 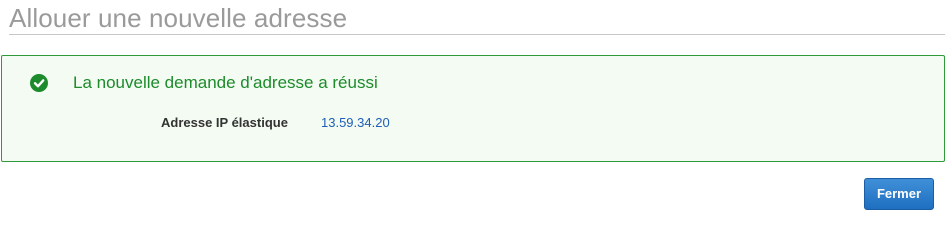 What do you see at coordinates (178, 18) in the screenshot?
I see `page-title: Allouer une nouvelle adresse` at bounding box center [178, 18].